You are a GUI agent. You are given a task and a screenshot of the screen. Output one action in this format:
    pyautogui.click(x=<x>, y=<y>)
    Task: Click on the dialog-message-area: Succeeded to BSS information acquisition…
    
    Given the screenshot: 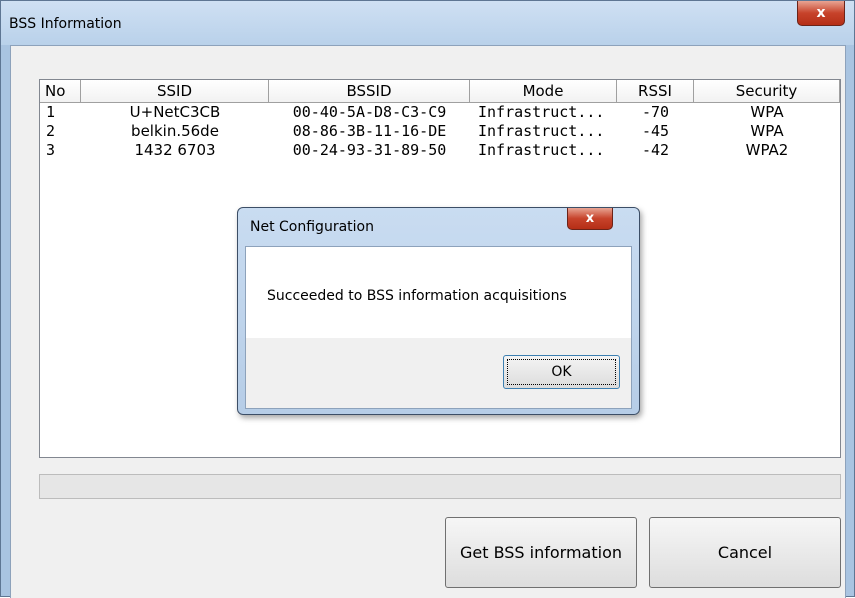 What is the action you would take?
    pyautogui.click(x=438, y=292)
    